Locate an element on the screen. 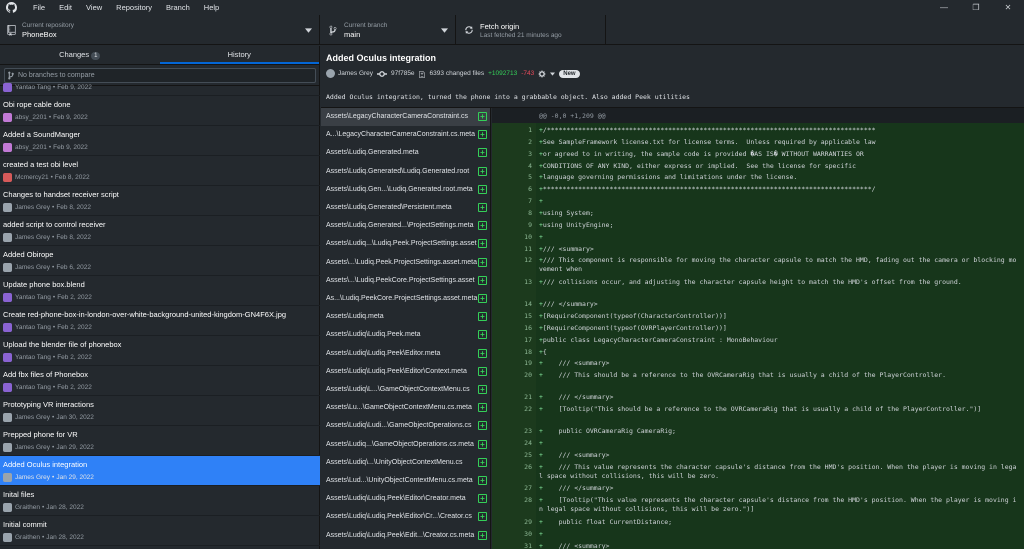  current-repository-button: Current repository PhoneBox is located at coordinates (160, 30).